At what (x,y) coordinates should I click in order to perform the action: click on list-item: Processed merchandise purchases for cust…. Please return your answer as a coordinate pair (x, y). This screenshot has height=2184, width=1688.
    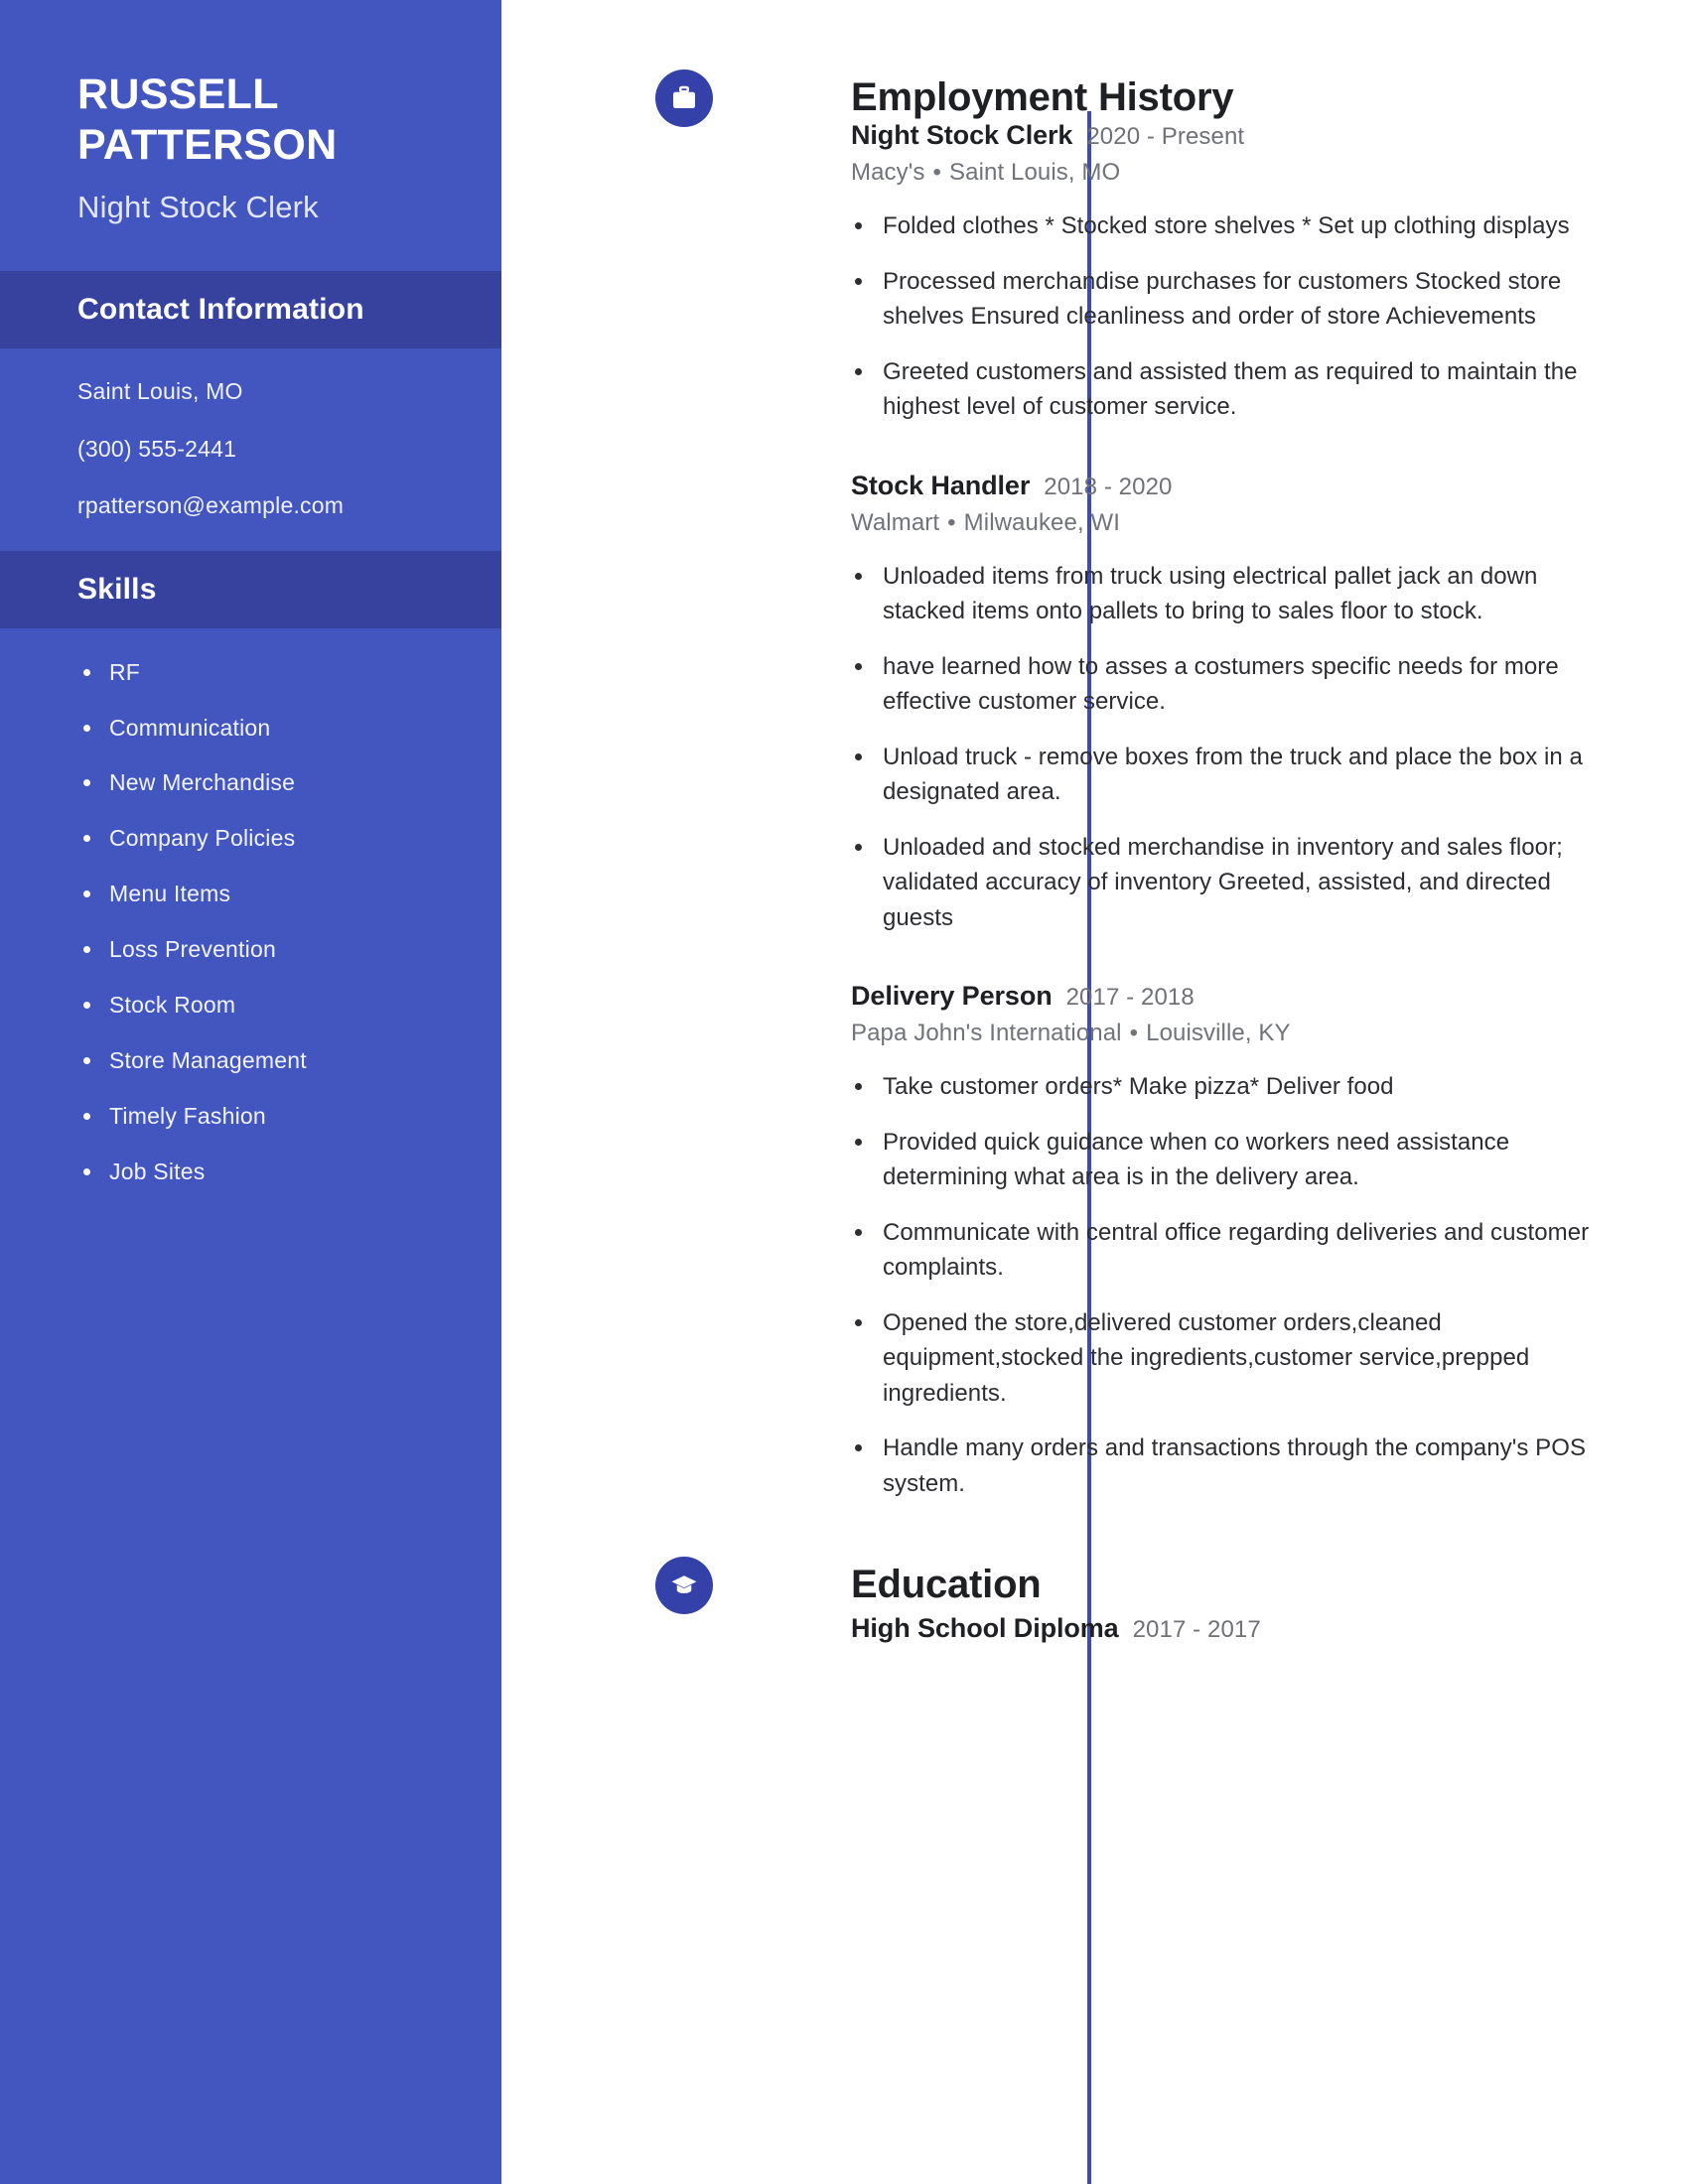
    Looking at the image, I should click on (1228, 299).